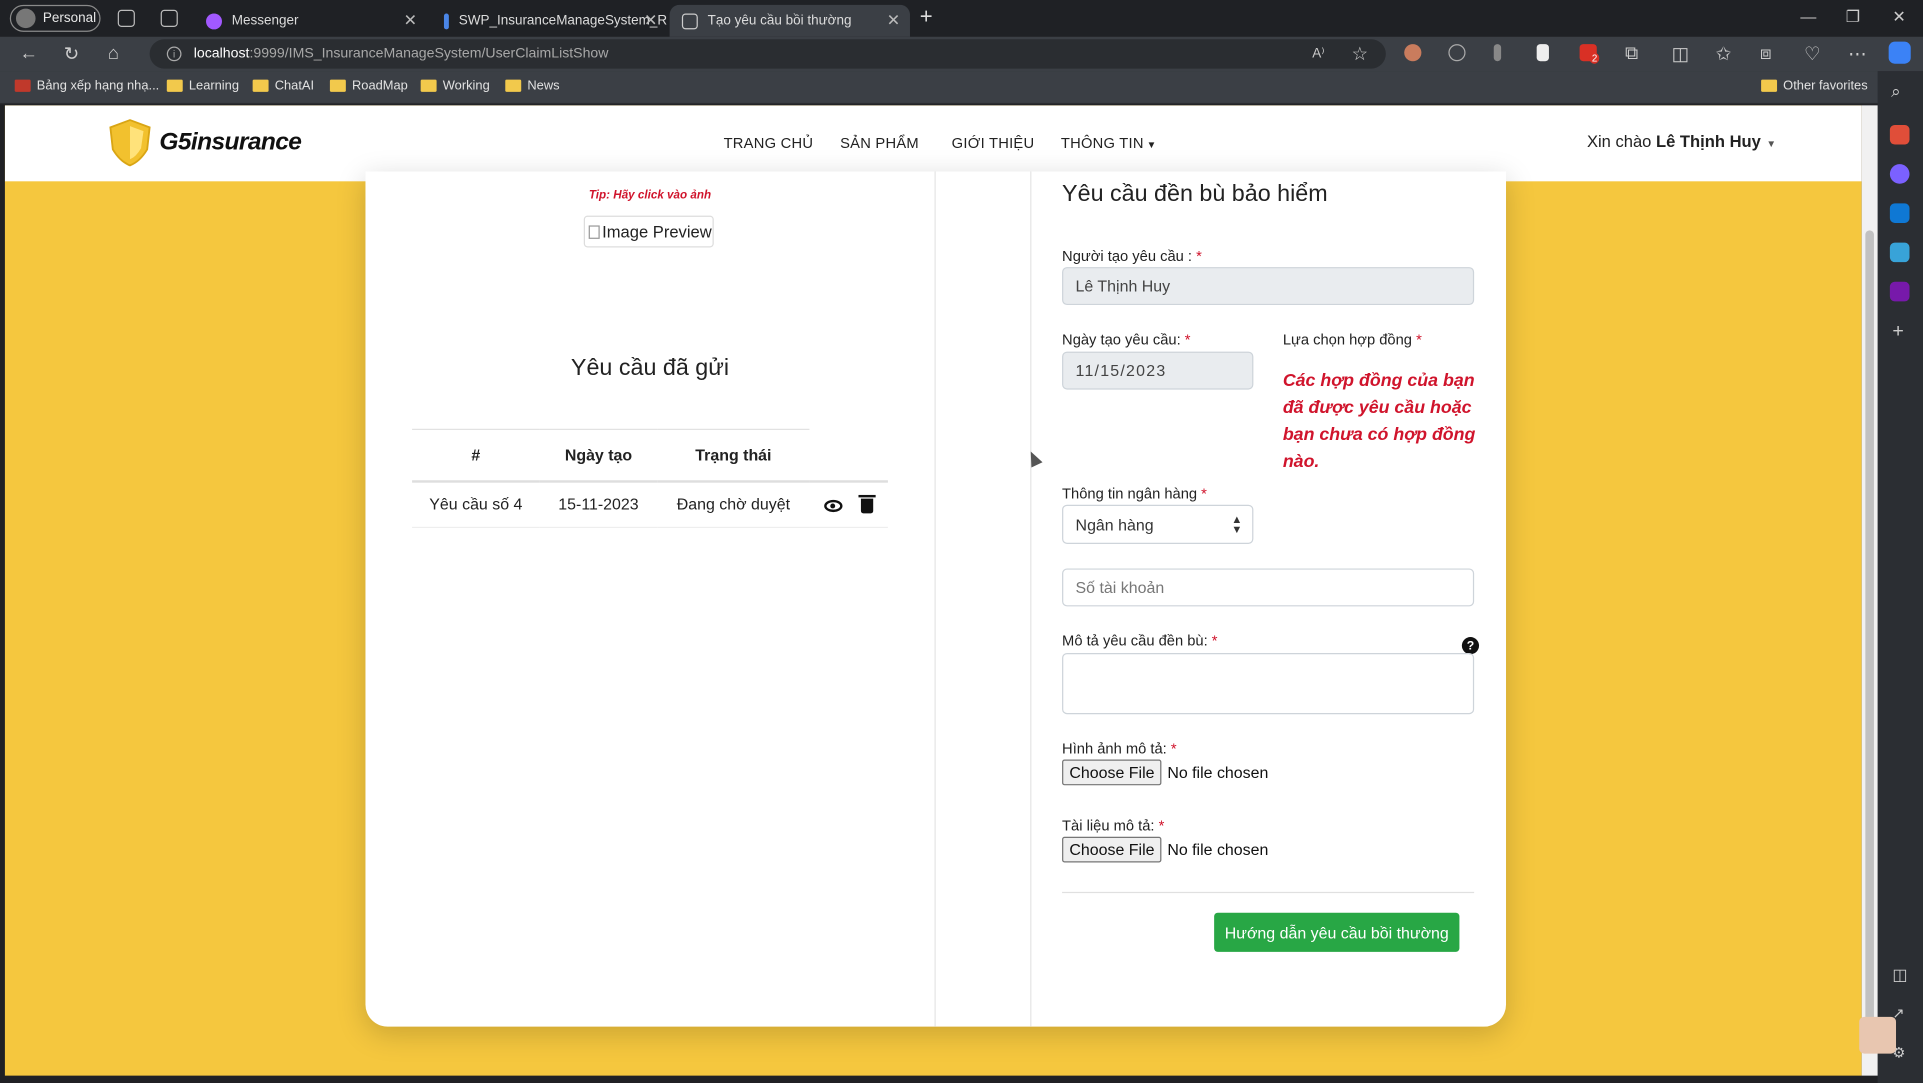 The width and height of the screenshot is (1923, 1083). I want to click on site-logo: G5insurance, so click(230, 143).